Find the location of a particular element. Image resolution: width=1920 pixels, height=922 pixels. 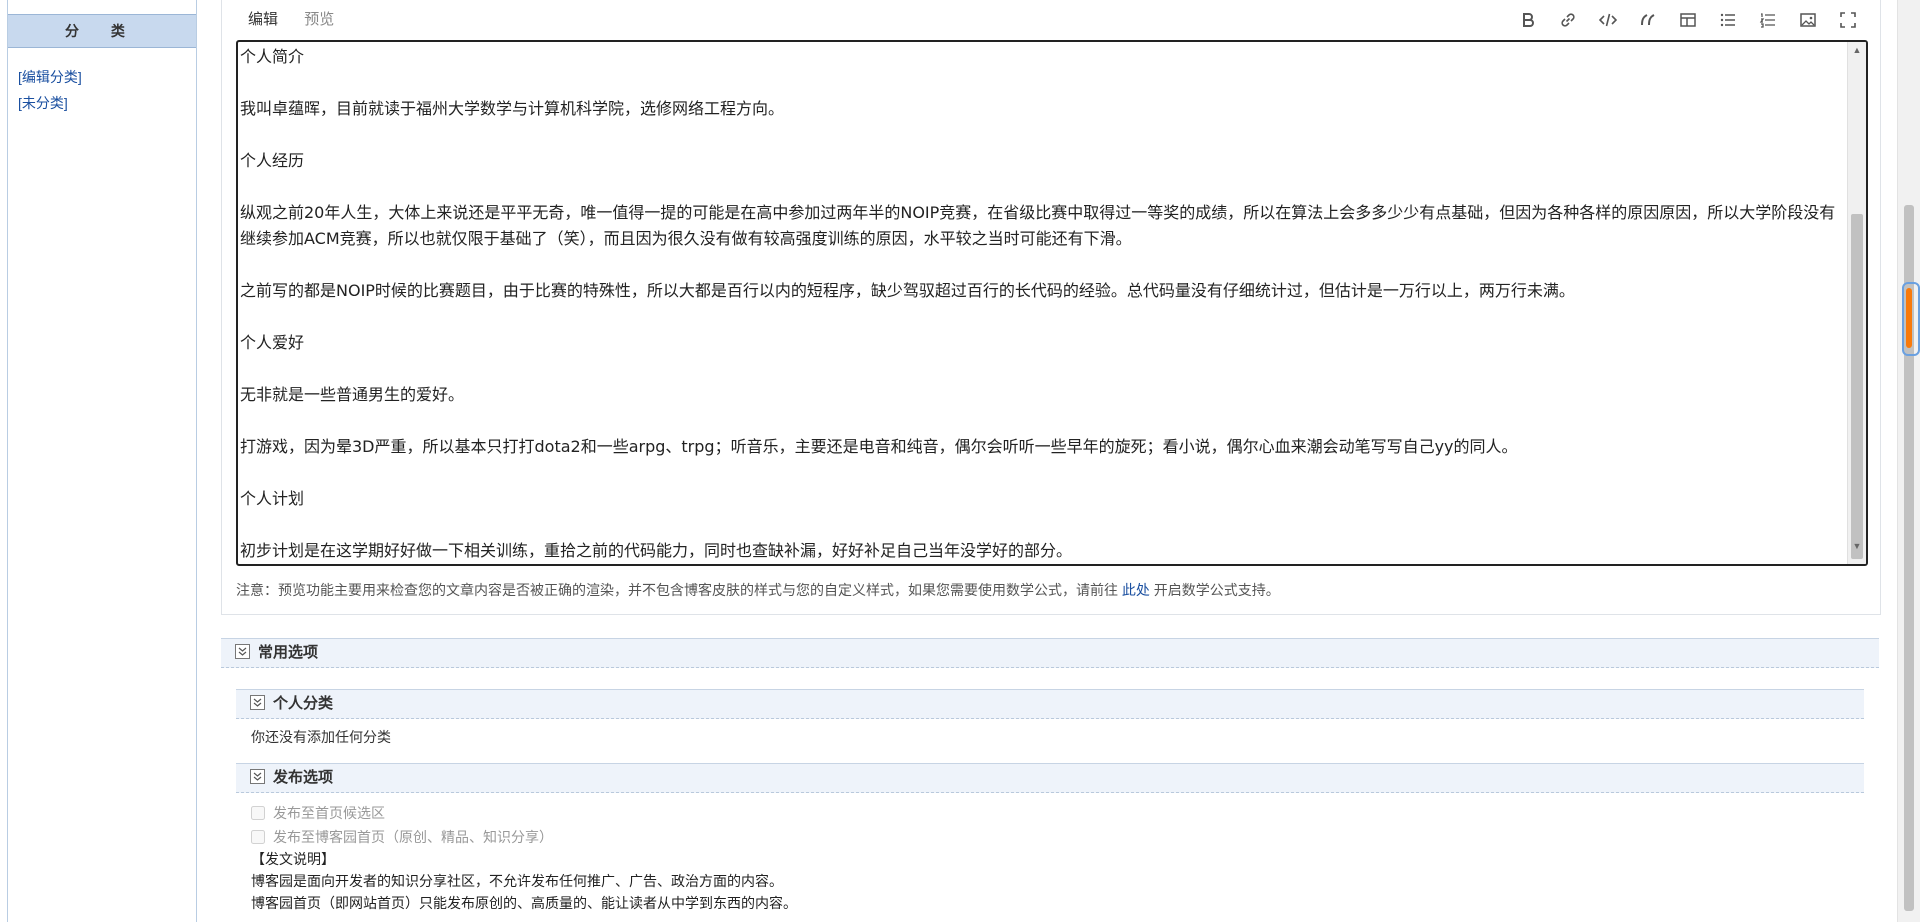

bullet-list-icon is located at coordinates (1728, 20).